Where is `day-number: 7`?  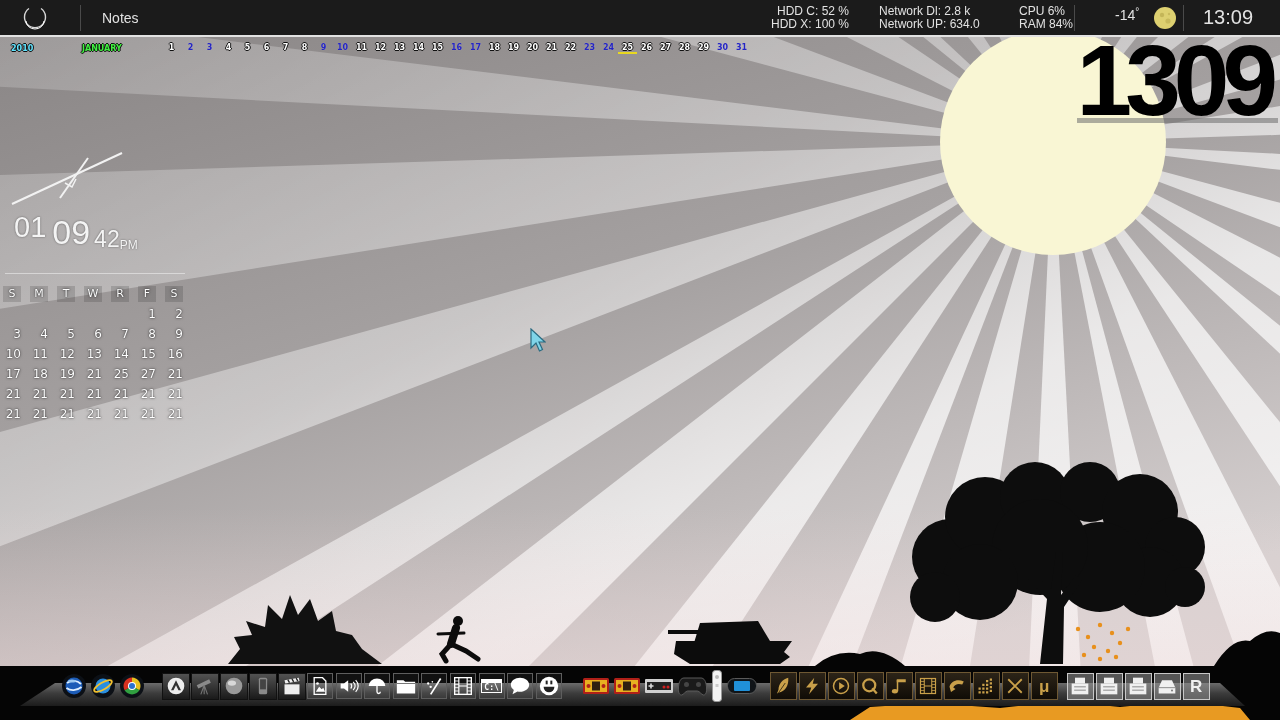
day-number: 7 is located at coordinates (285, 48).